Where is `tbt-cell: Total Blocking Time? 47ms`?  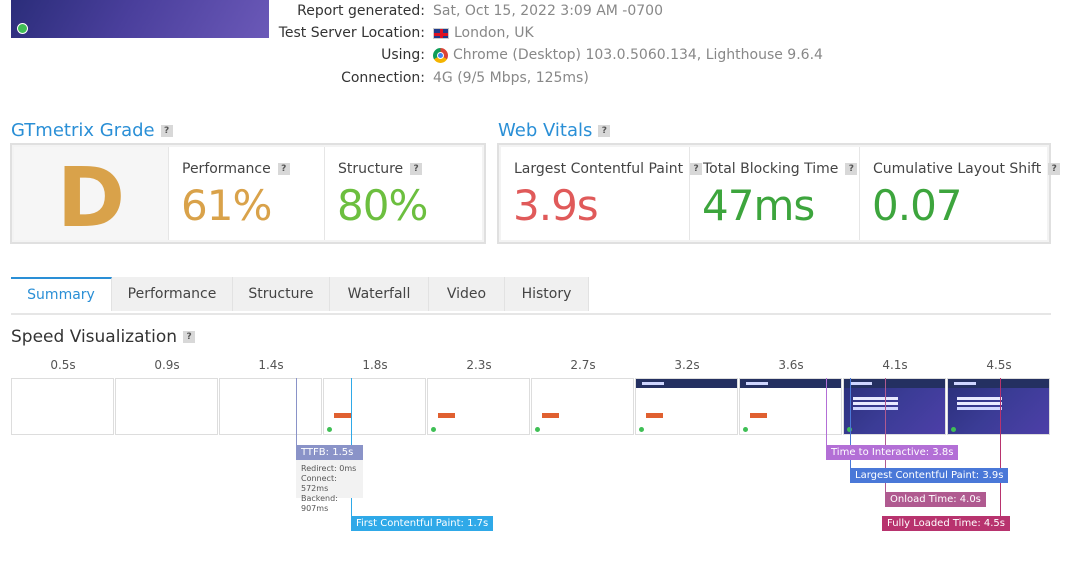
tbt-cell: Total Blocking Time? 47ms is located at coordinates (775, 193).